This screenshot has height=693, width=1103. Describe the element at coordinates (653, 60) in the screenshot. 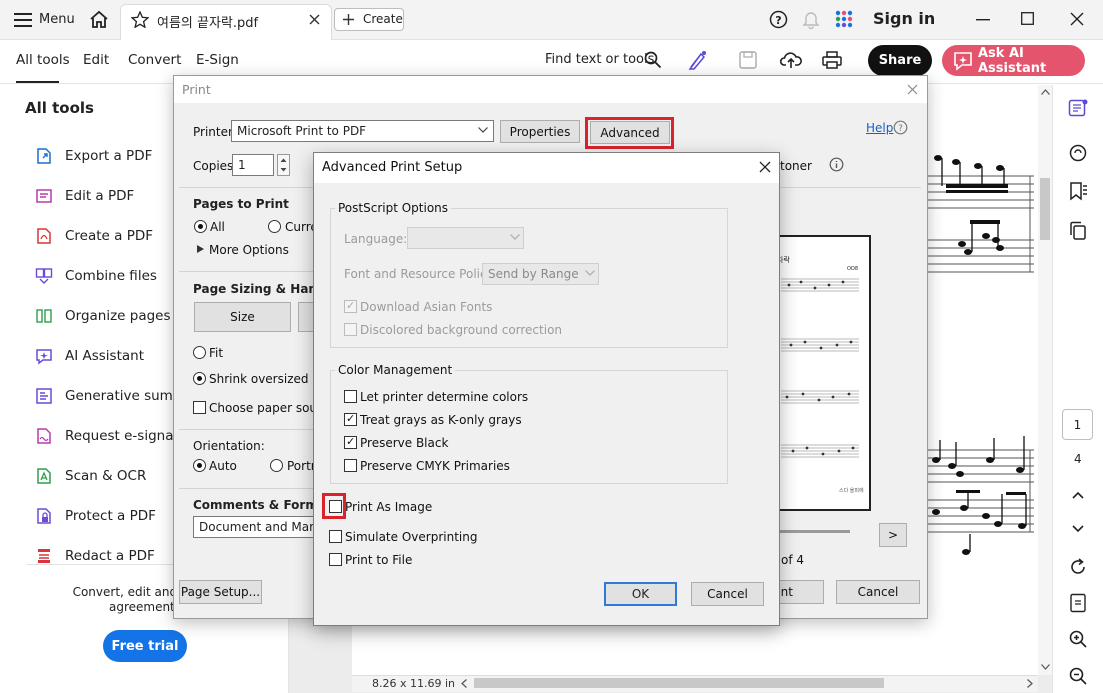

I see `search-icon` at that location.